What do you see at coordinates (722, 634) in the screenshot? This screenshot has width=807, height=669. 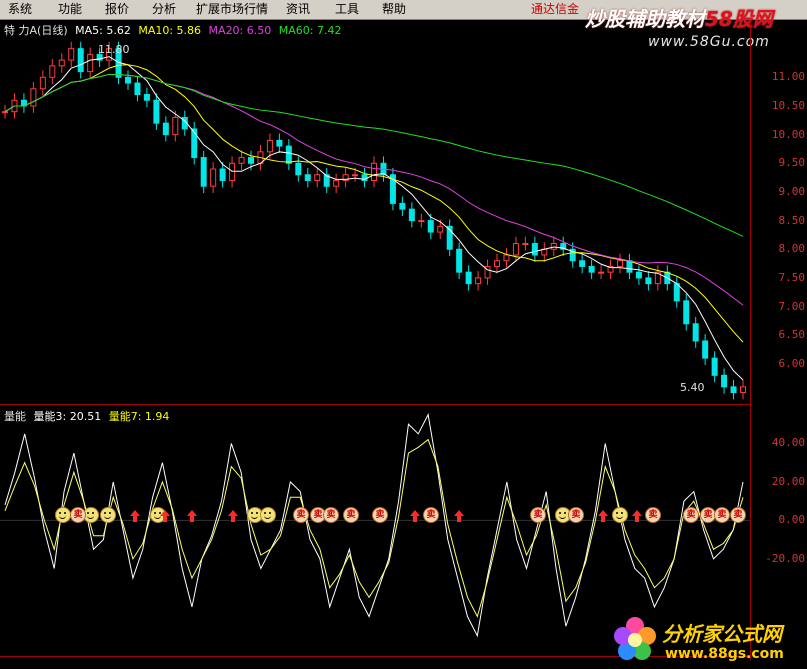 I see `watermark-bottom-title: 分析家公式网` at bounding box center [722, 634].